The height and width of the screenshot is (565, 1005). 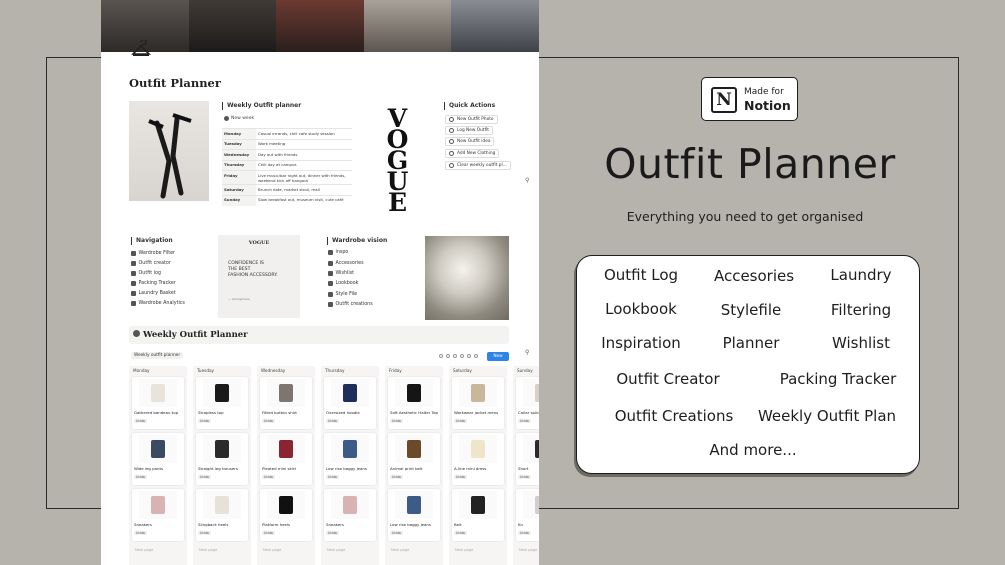 What do you see at coordinates (338, 252) in the screenshot?
I see `vision-item: inspo` at bounding box center [338, 252].